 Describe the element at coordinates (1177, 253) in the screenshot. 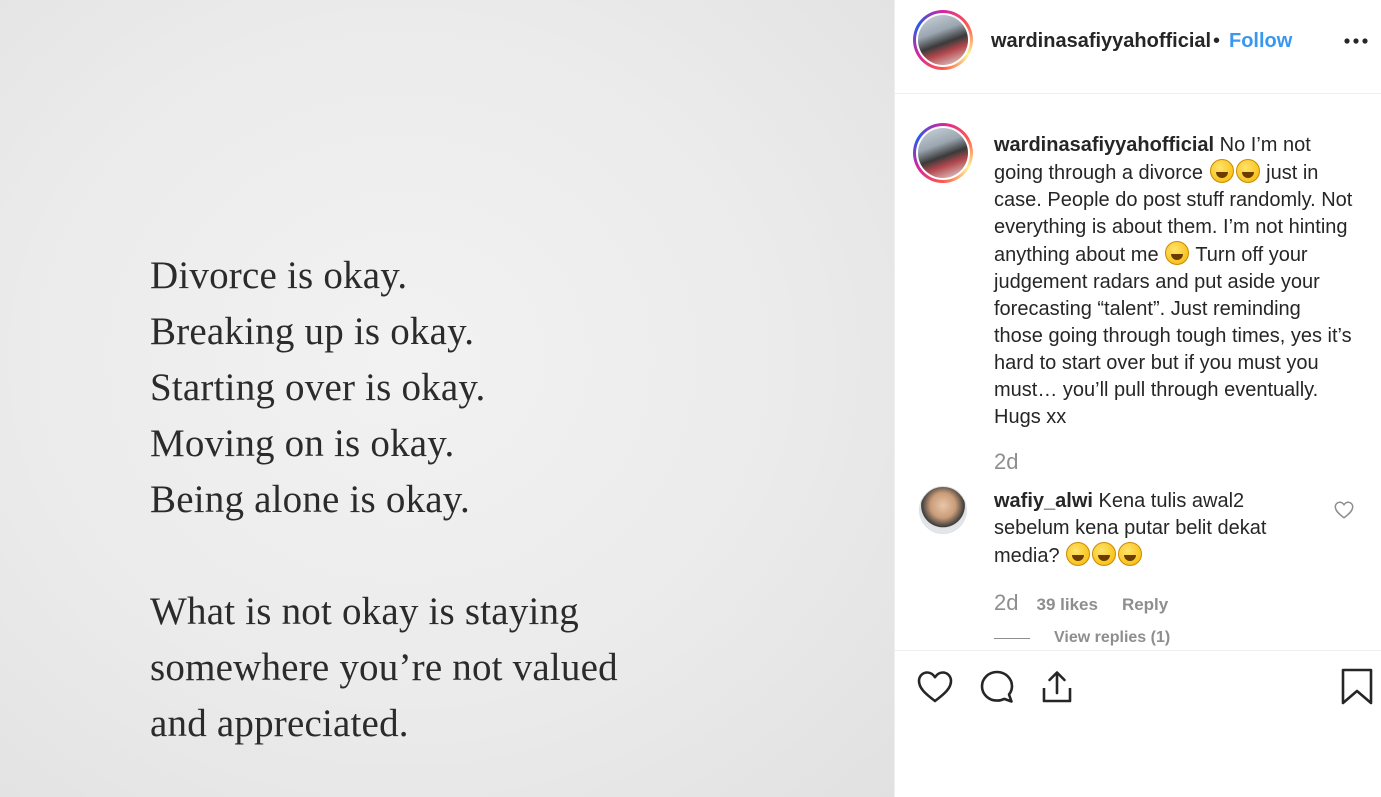

I see `squinting-laugh-emoji-icon` at that location.